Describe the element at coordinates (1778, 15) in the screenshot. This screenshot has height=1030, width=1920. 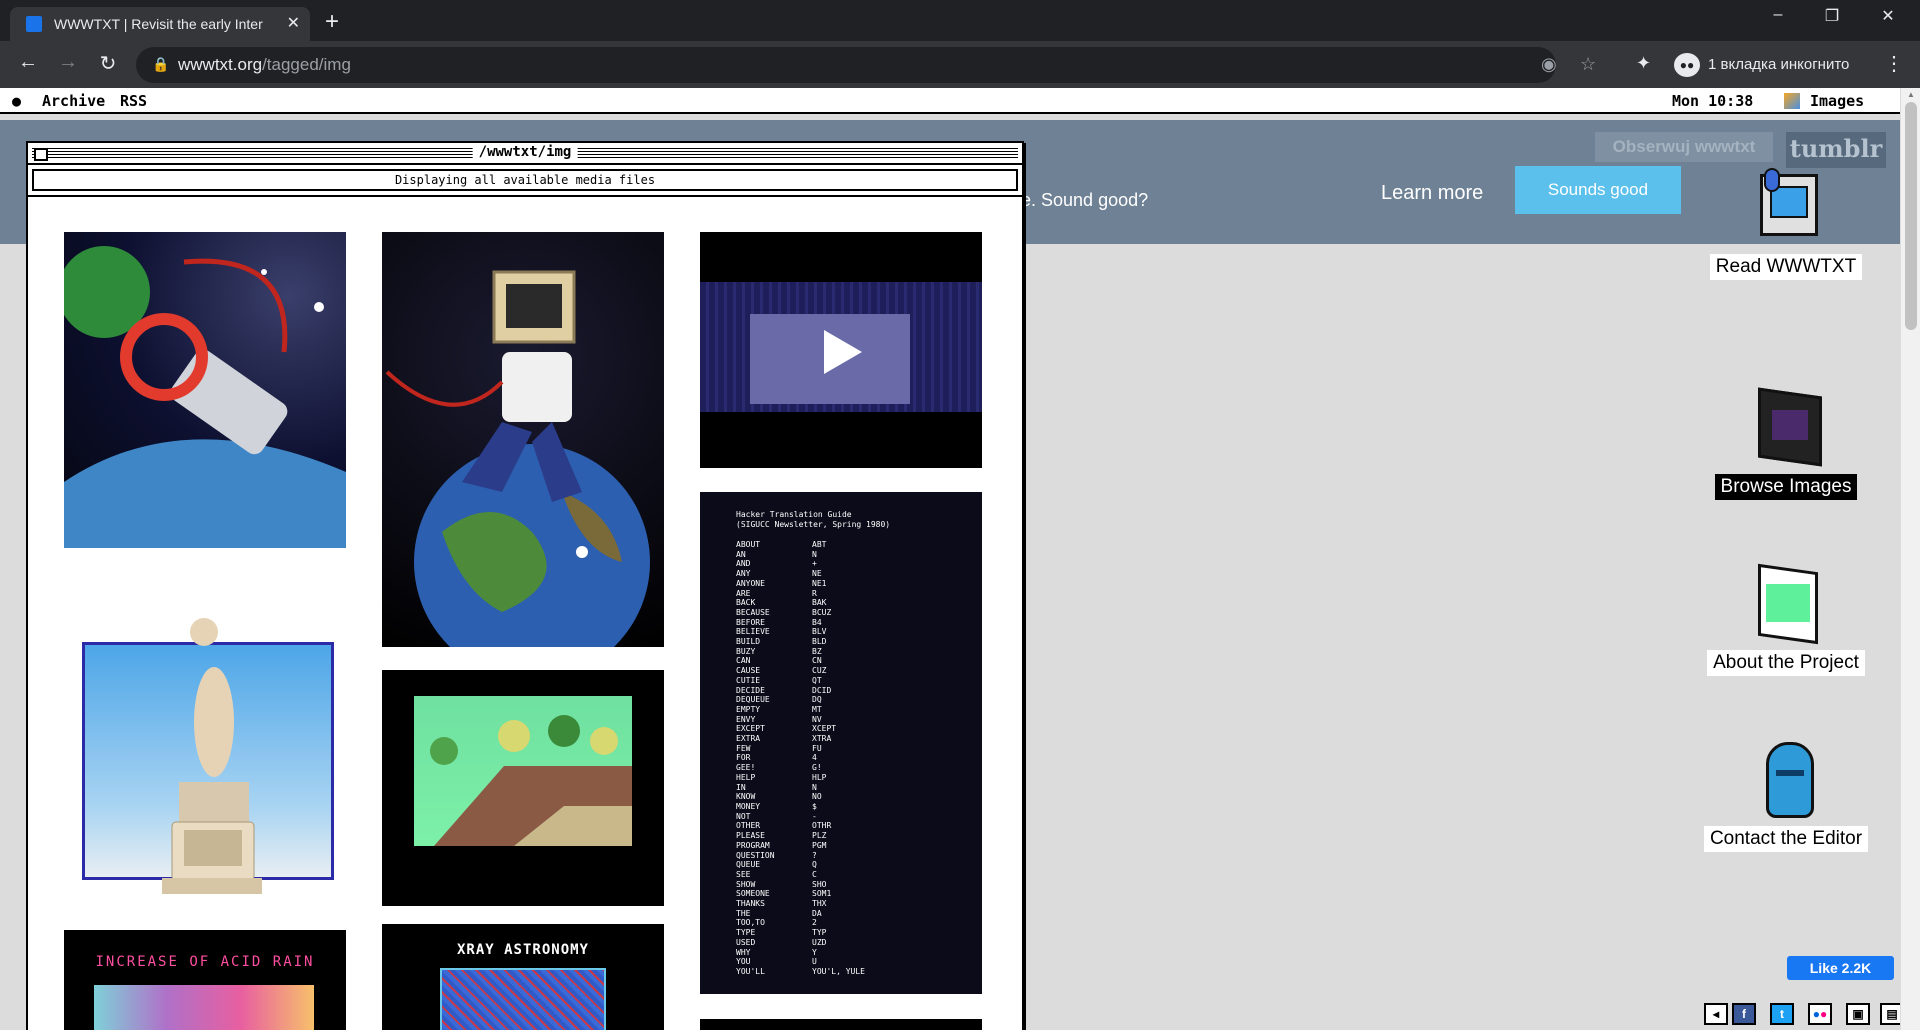
I see `minimize-icon: –` at that location.